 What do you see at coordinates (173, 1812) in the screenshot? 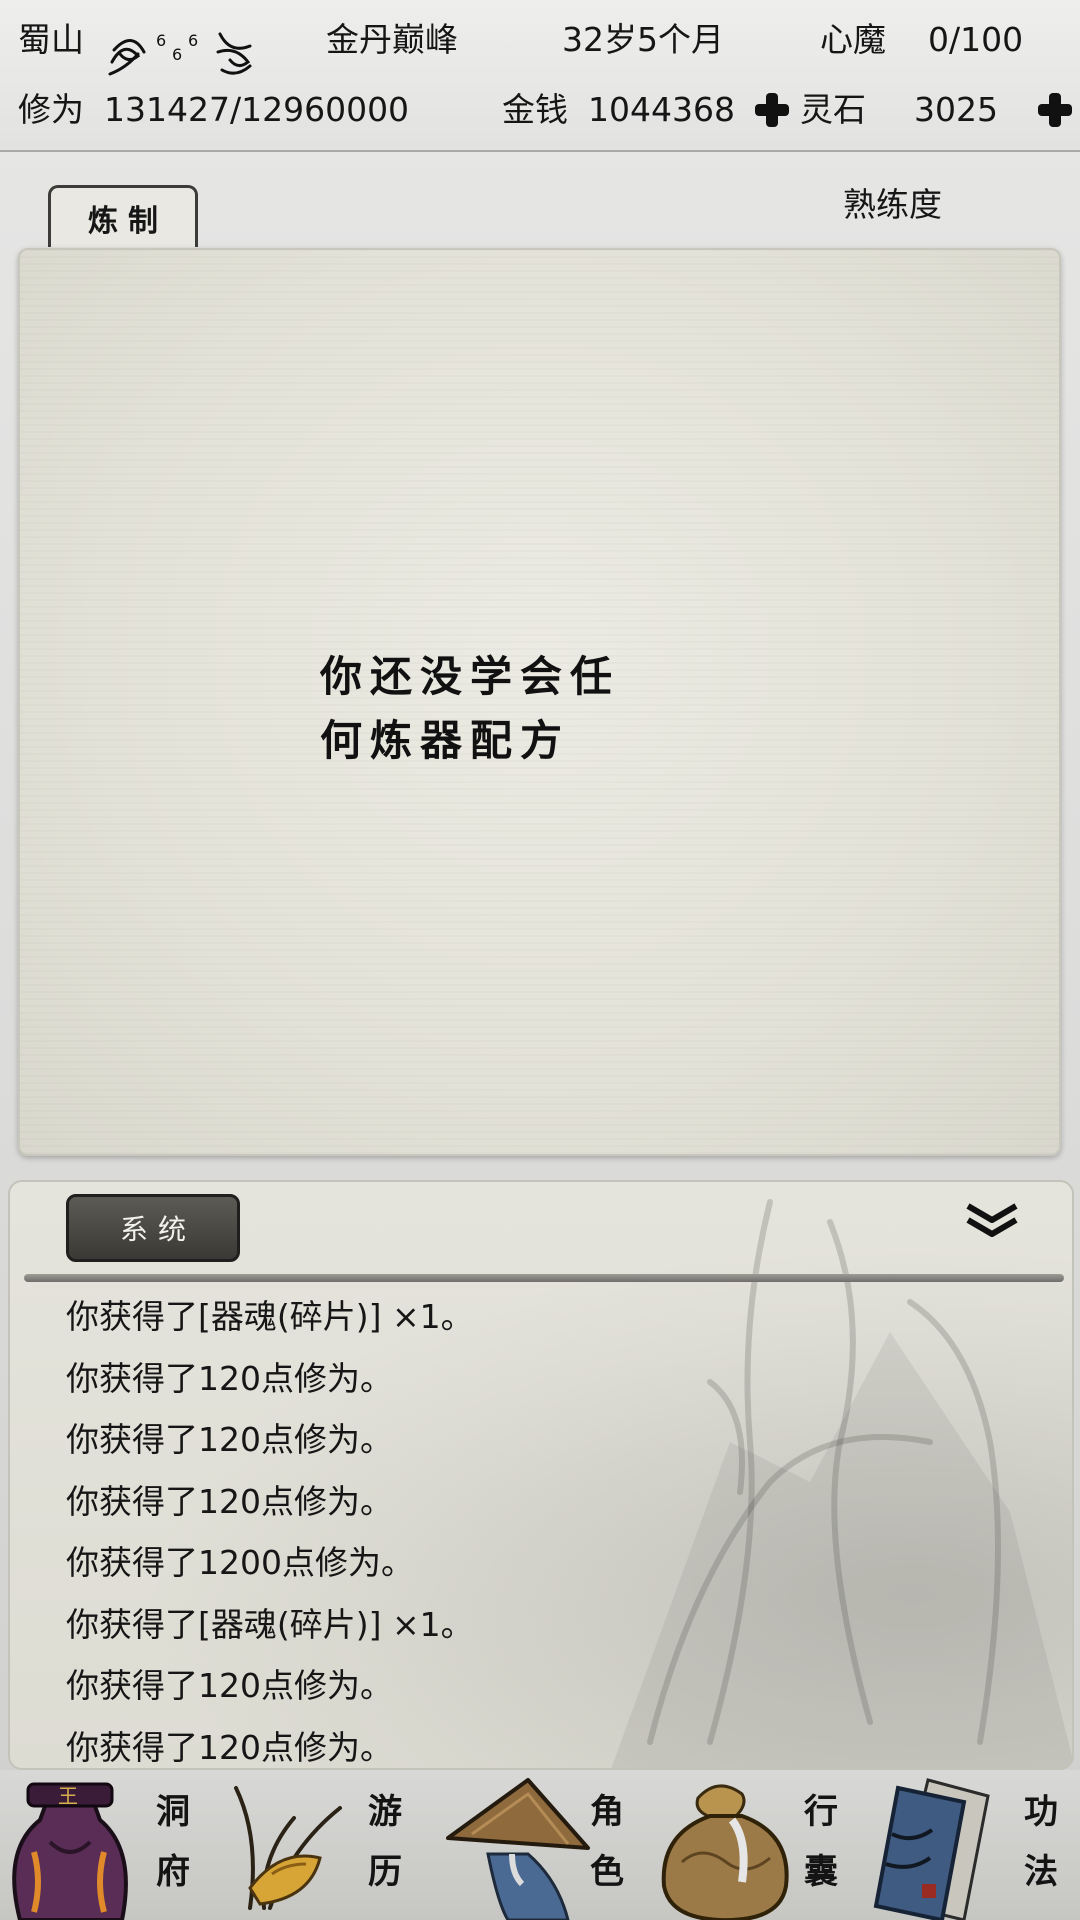
I see `nav-cave-label-top: 洞` at bounding box center [173, 1812].